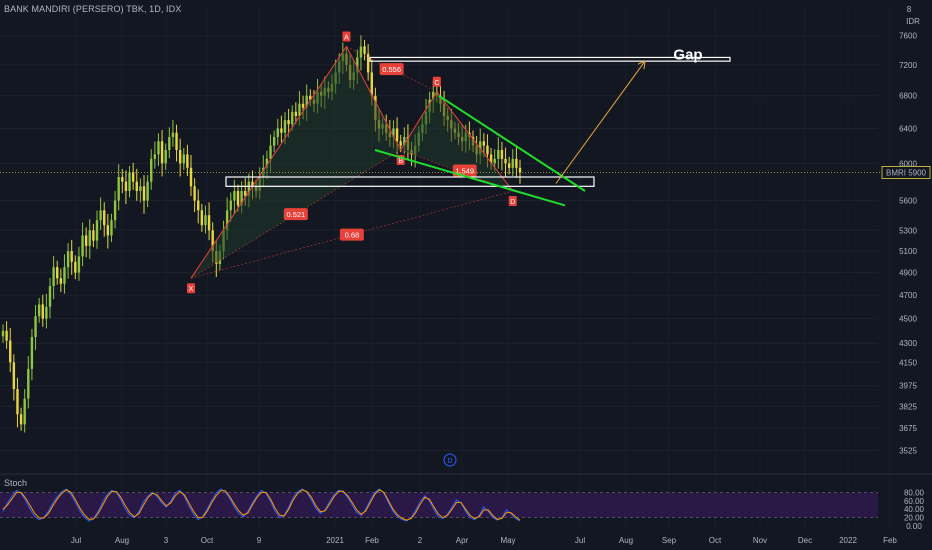  What do you see at coordinates (16, 483) in the screenshot?
I see `stoch-label: Stoch` at bounding box center [16, 483].